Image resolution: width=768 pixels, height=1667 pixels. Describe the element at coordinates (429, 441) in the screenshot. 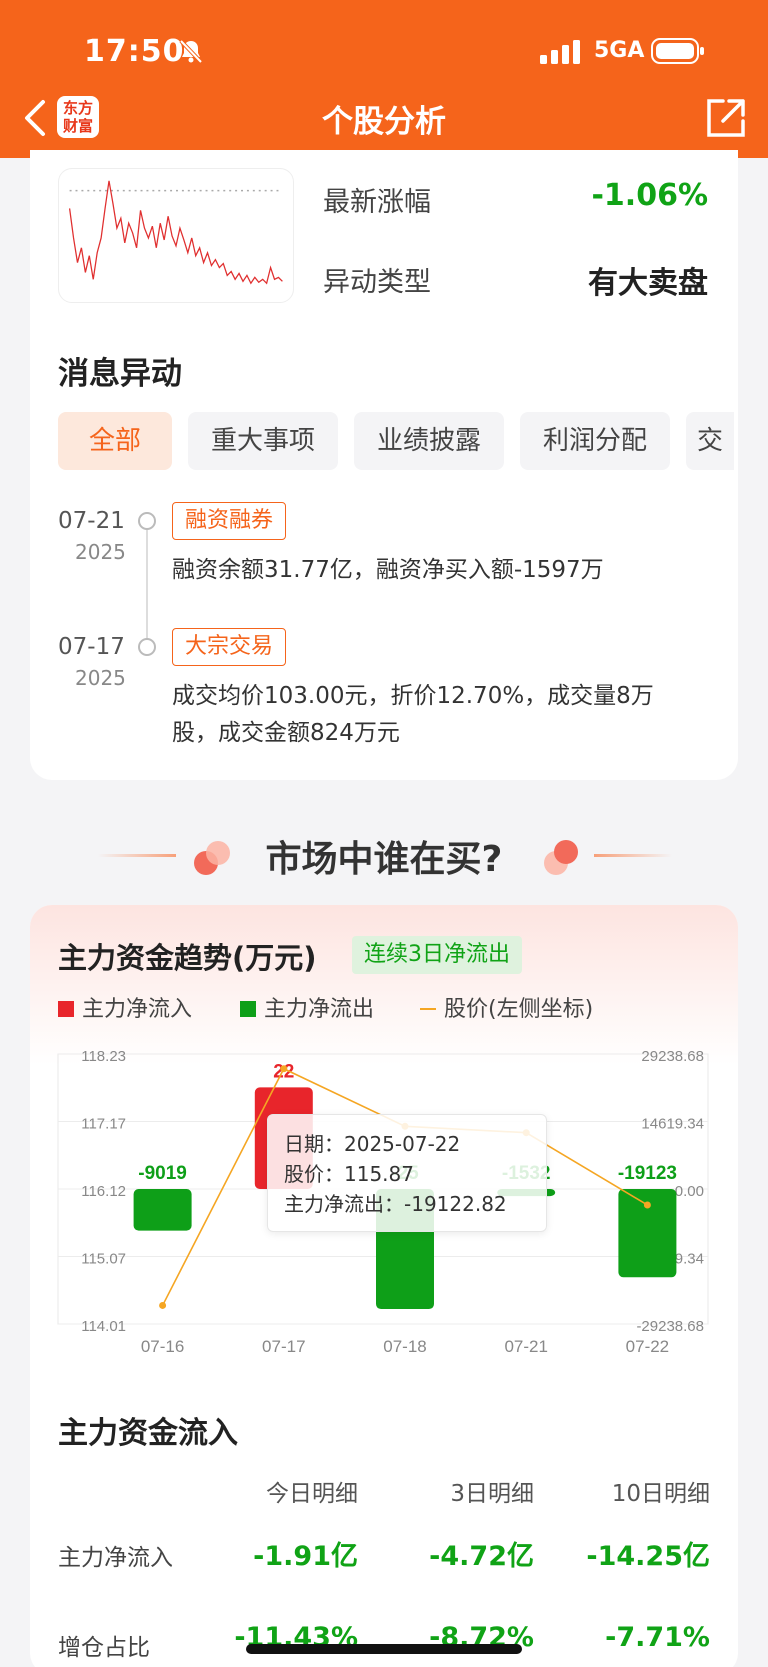

I see `tab-earnings: 业绩披露` at that location.